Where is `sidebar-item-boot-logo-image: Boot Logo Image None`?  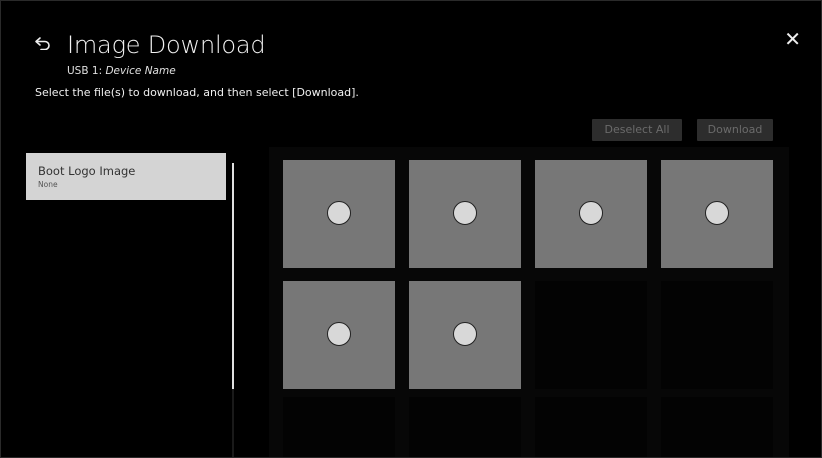
sidebar-item-boot-logo-image: Boot Logo Image None is located at coordinates (126, 176).